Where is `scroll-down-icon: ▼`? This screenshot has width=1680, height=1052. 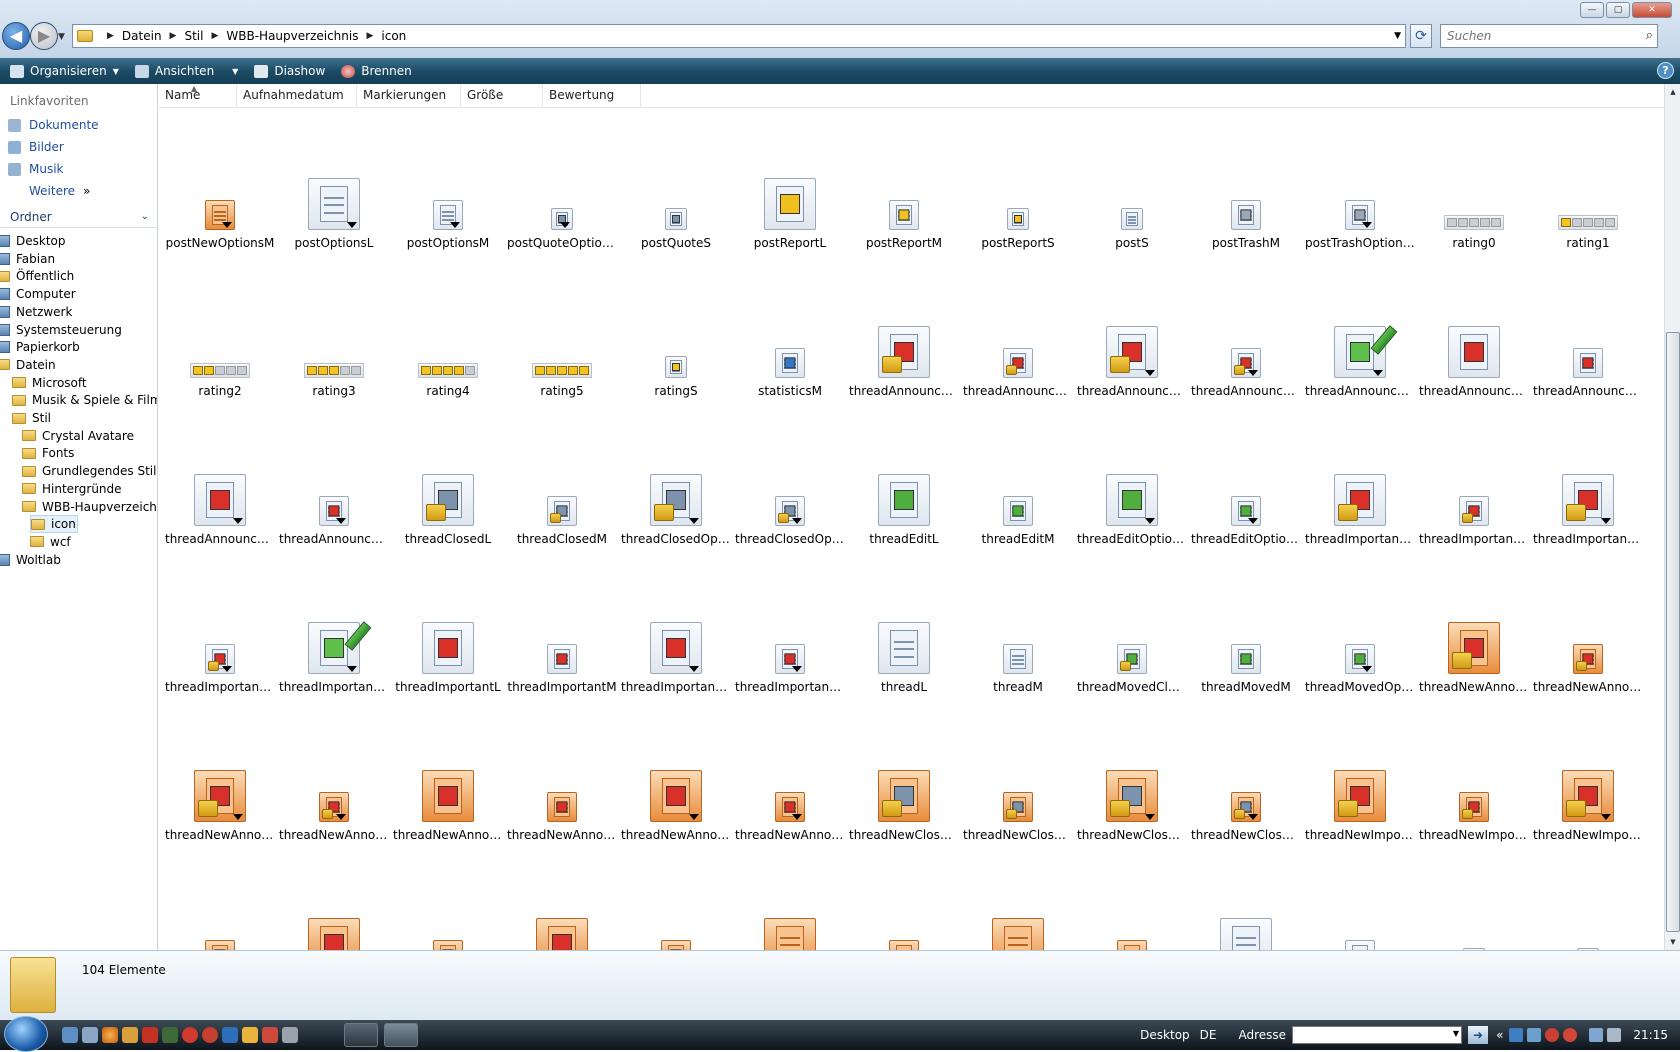 scroll-down-icon: ▼ is located at coordinates (1673, 942).